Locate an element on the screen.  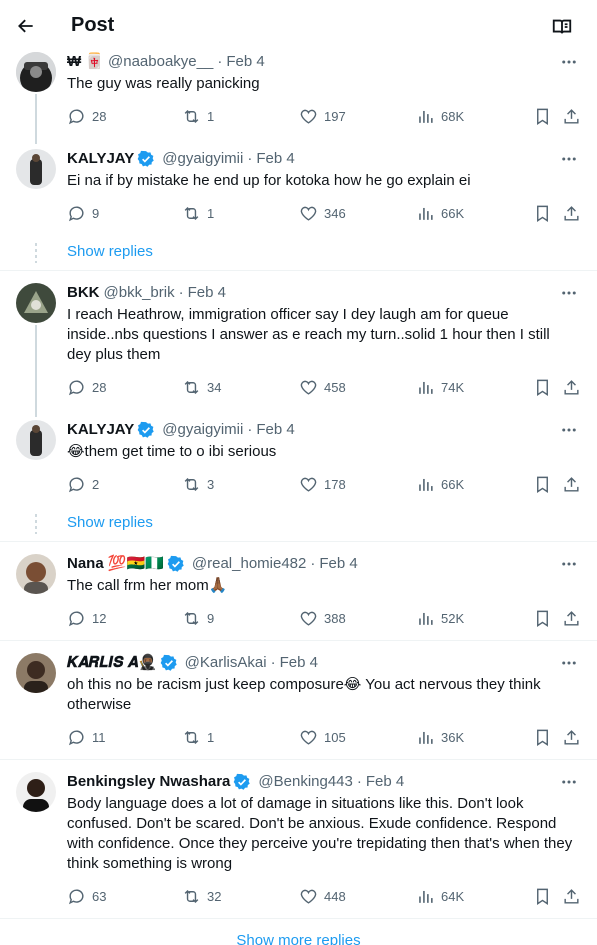
tweet-text: The guy was really panicking is located at coordinates (163, 83).